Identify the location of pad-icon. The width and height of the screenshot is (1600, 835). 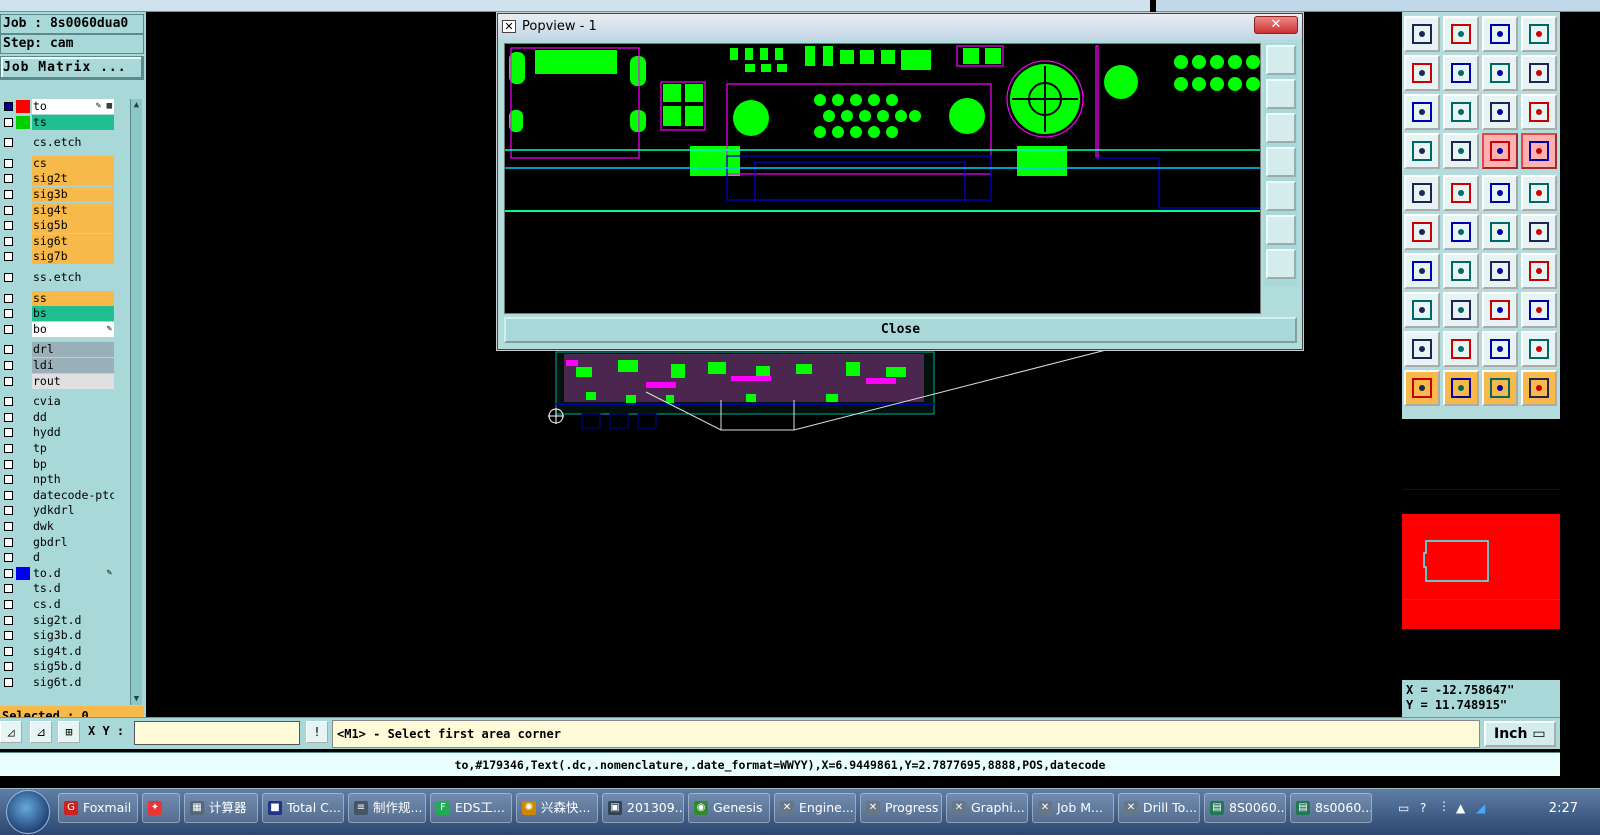
(1422, 193).